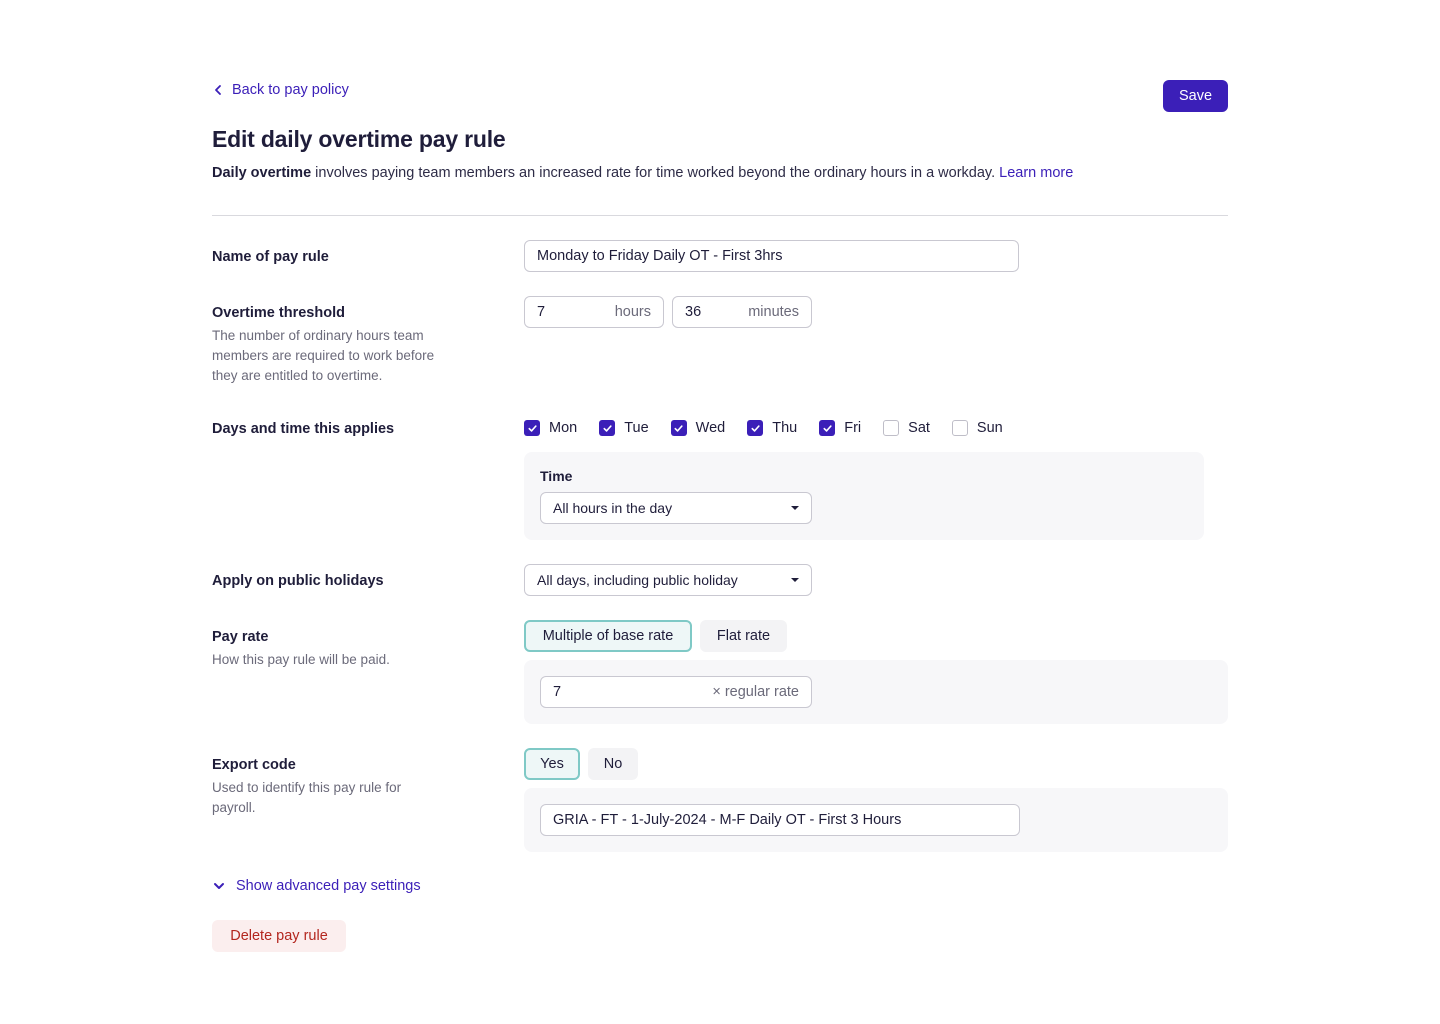 The image size is (1440, 1024). I want to click on holidays-select: All days, including public holiday, so click(668, 580).